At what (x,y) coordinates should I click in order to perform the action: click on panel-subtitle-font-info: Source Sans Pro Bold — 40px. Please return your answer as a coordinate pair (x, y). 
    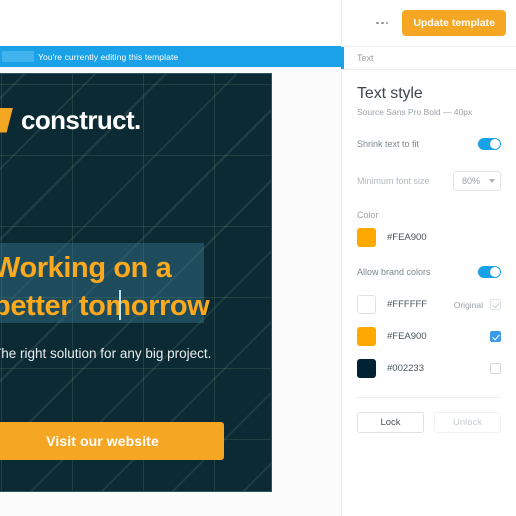
    Looking at the image, I should click on (415, 112).